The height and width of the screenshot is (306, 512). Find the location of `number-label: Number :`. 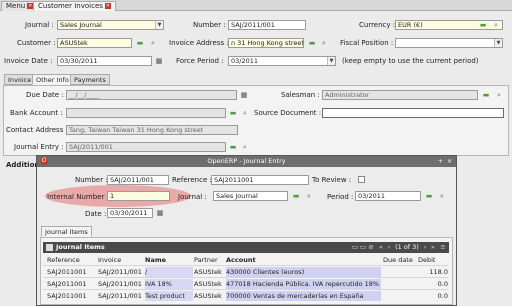

number-label: Number : is located at coordinates (209, 25).